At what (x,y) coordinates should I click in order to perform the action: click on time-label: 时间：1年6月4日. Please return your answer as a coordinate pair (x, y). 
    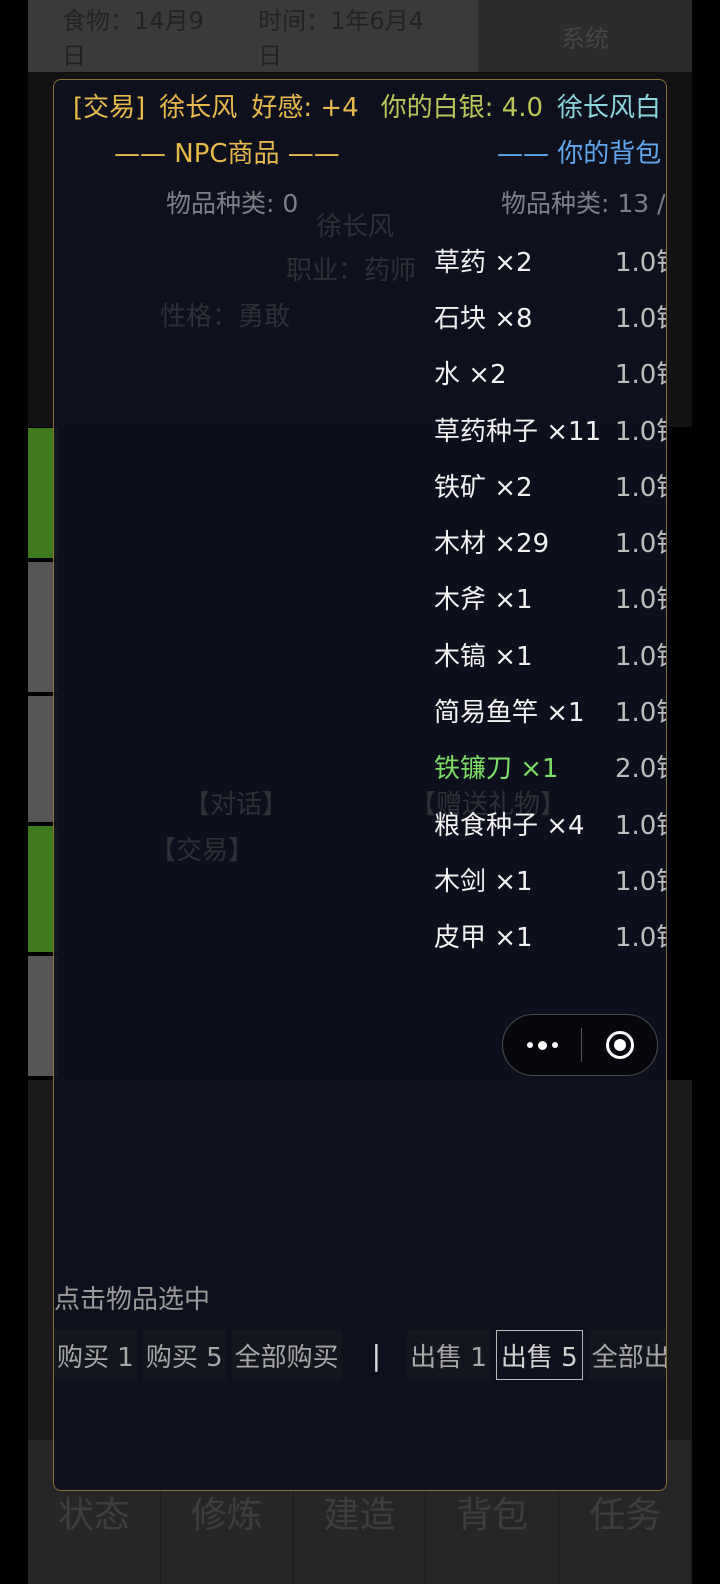
    Looking at the image, I should click on (341, 38).